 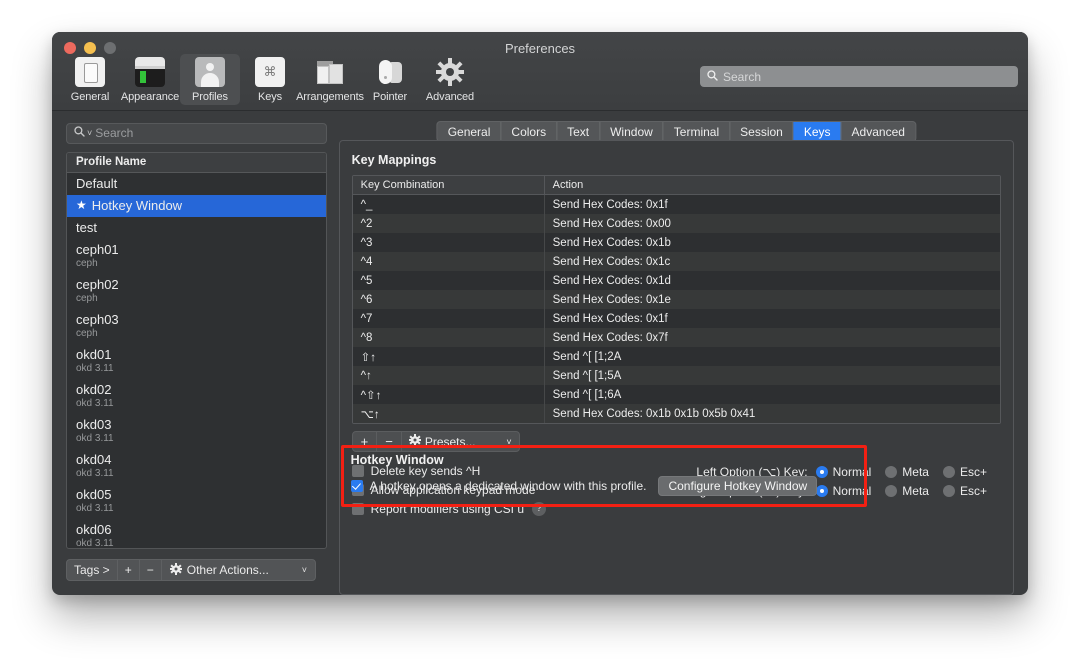 I want to click on key-mapping-row: ^3 Send Hex Codes: 0x1b, so click(x=676, y=242).